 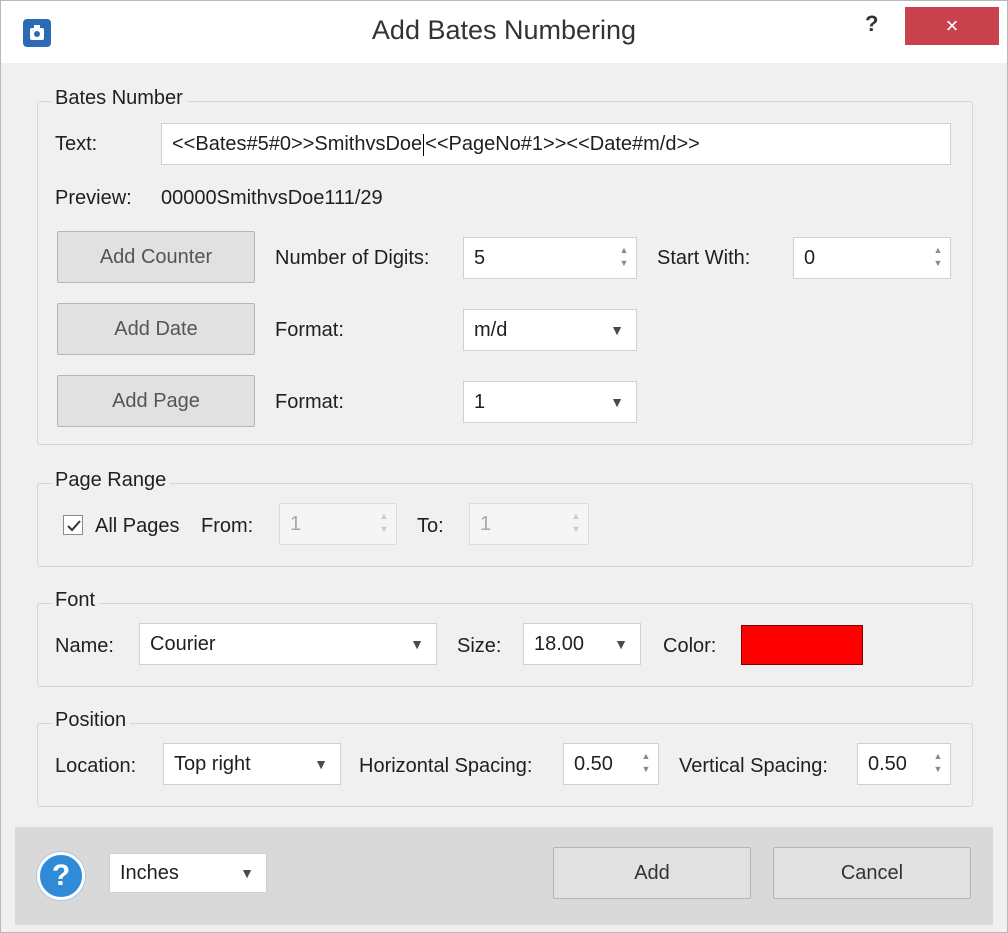 I want to click on font-size-label: Size:, so click(x=479, y=646).